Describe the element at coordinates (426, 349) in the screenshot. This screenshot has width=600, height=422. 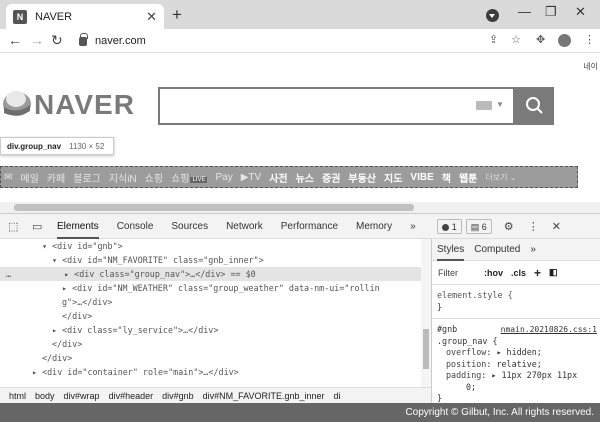
I see `elements-scrollbar-thumb` at that location.